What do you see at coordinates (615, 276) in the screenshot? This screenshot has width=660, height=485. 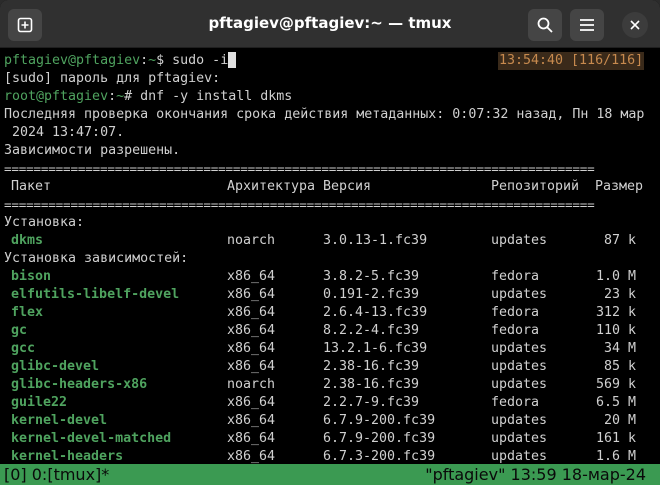 I see `package-size: 1.0 M` at bounding box center [615, 276].